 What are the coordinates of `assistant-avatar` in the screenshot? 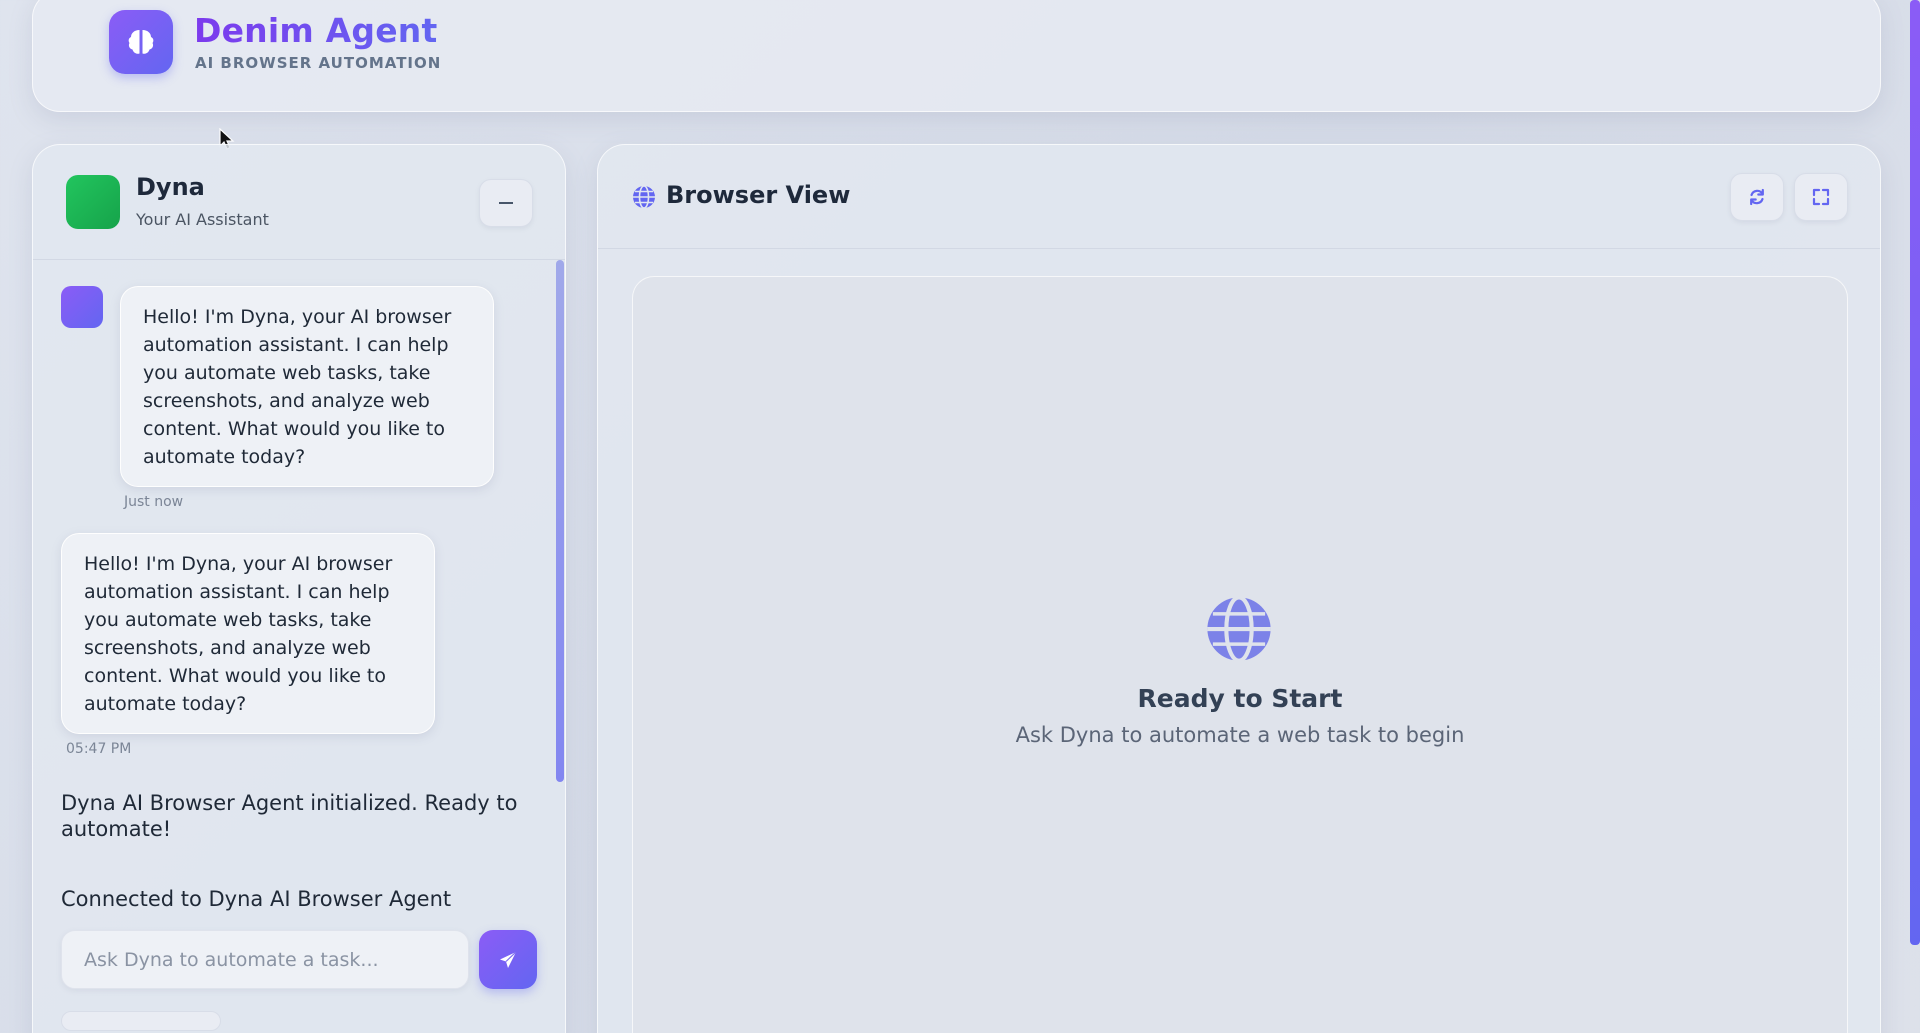 It's located at (93, 202).